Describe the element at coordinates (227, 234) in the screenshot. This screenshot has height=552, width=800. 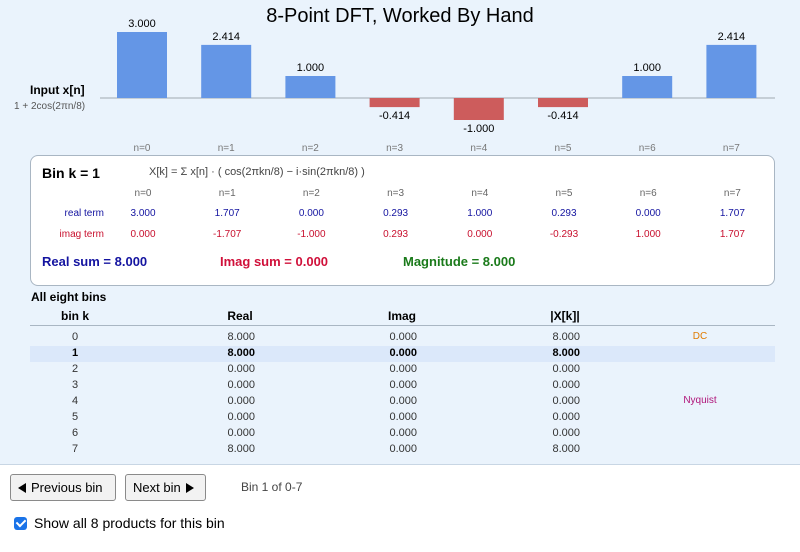
I see `imag-term-value: -1.707` at that location.